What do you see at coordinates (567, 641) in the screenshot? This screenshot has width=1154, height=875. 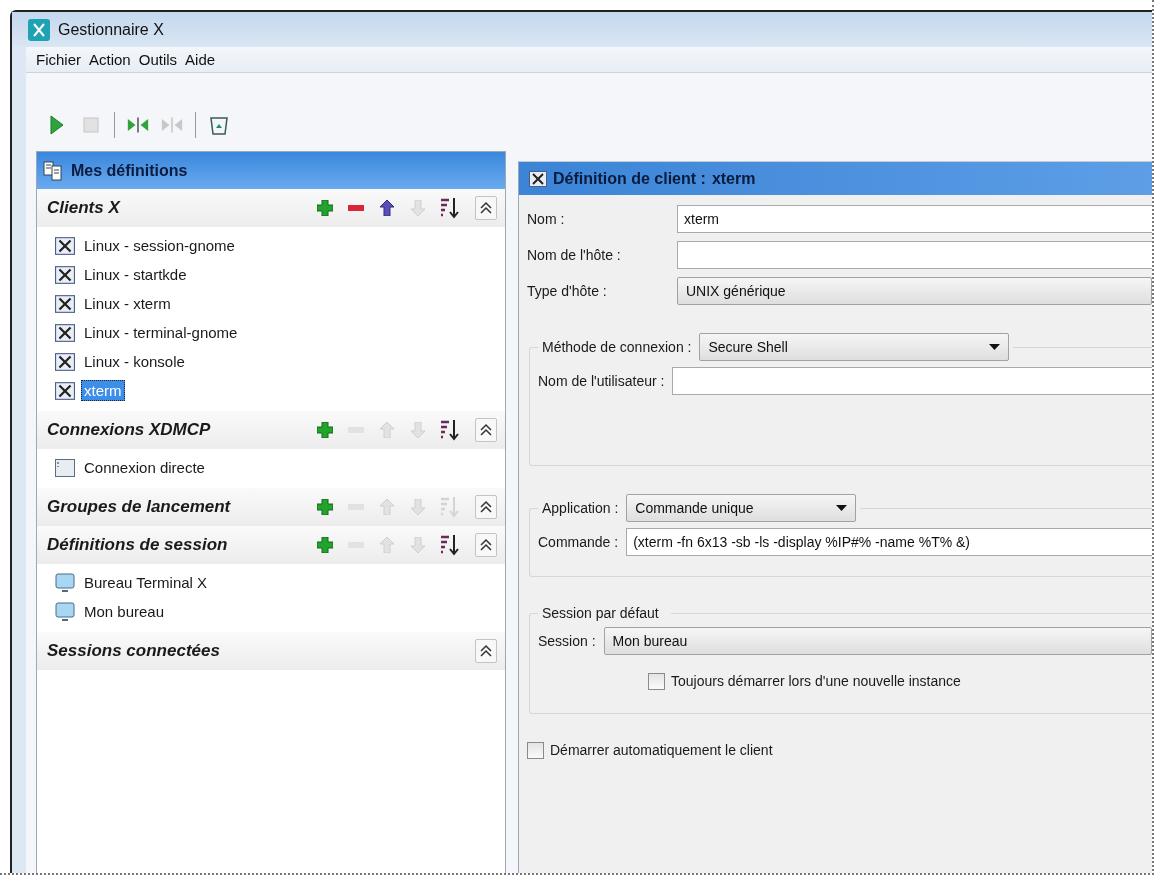 I see `field-label: Session :` at bounding box center [567, 641].